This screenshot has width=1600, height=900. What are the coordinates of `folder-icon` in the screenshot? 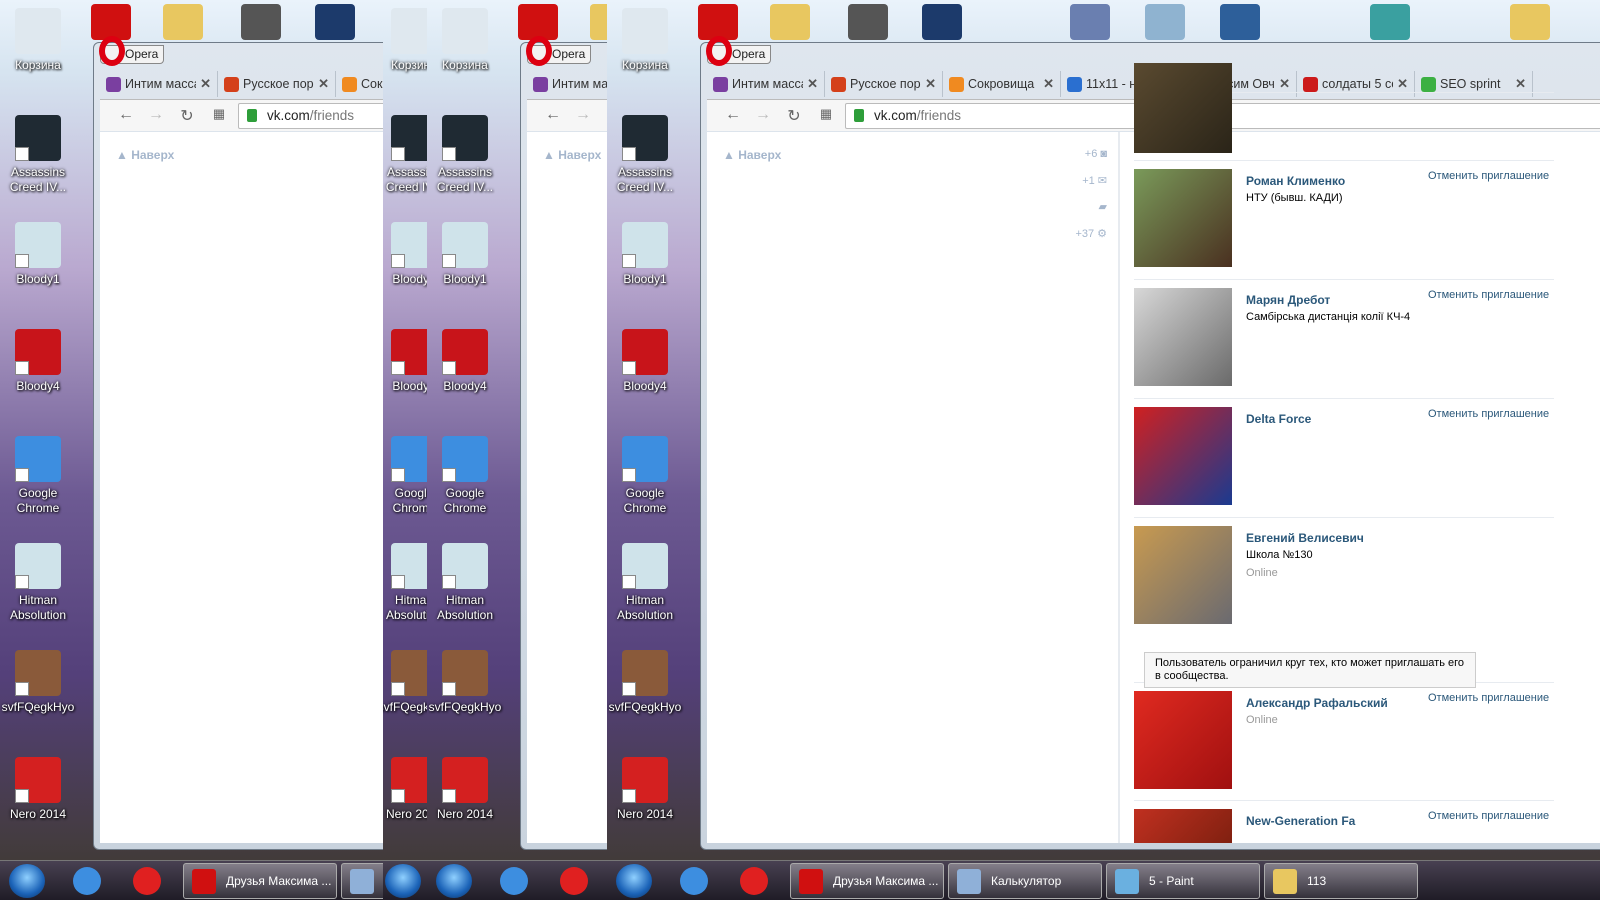 It's located at (183, 22).